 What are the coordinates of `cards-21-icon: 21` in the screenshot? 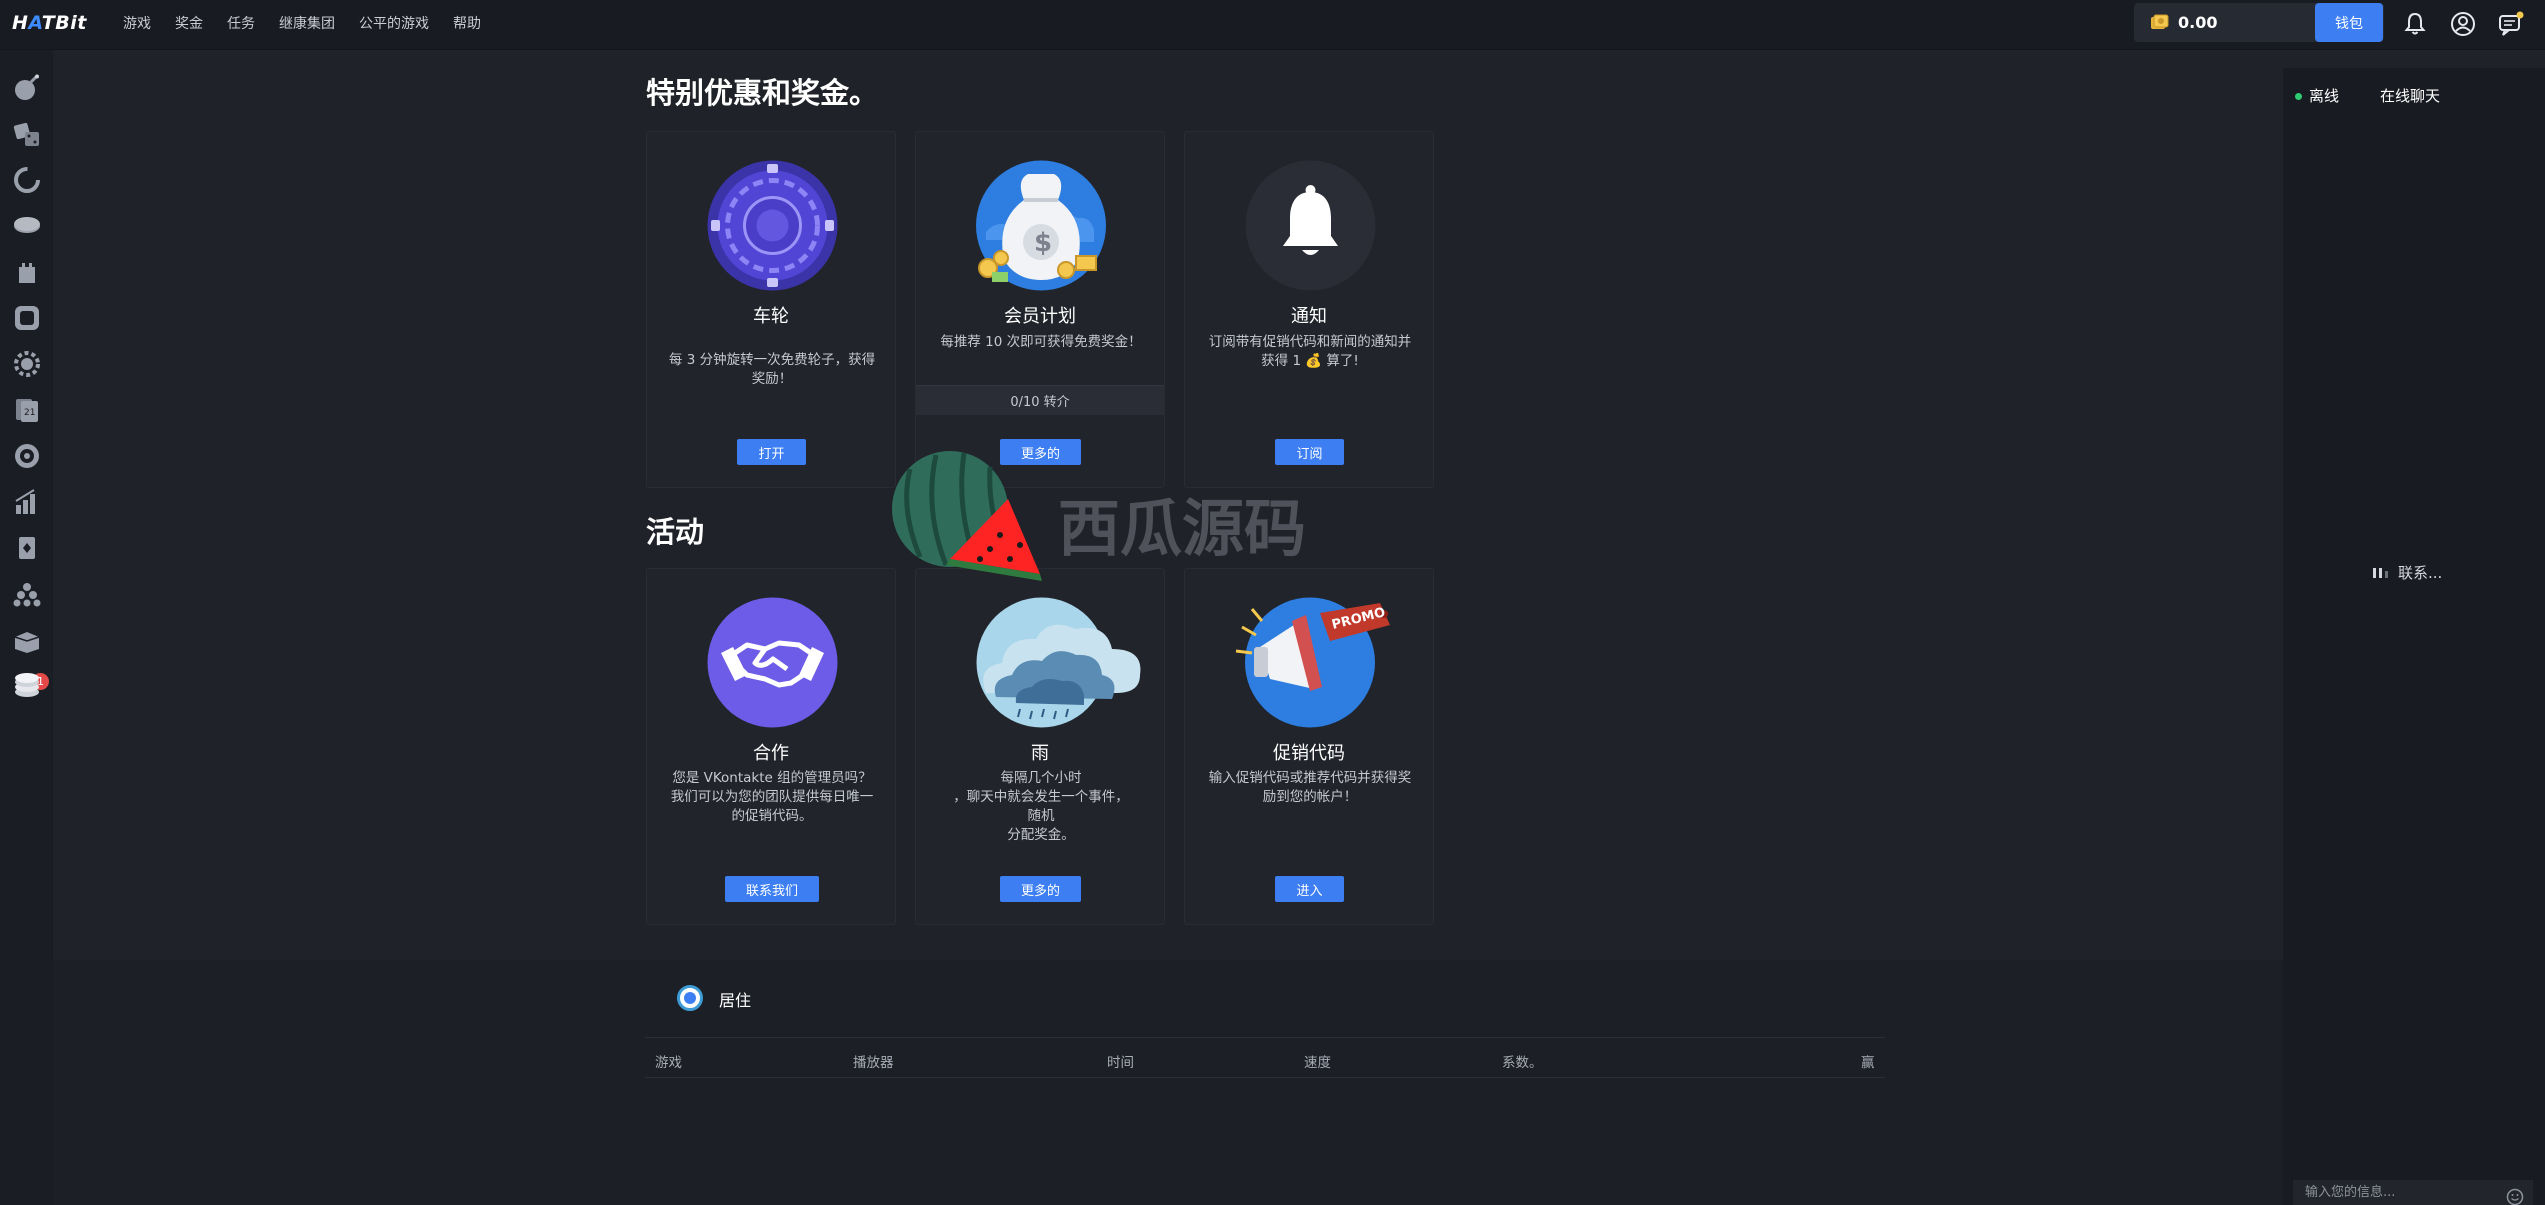 It's located at (27, 410).